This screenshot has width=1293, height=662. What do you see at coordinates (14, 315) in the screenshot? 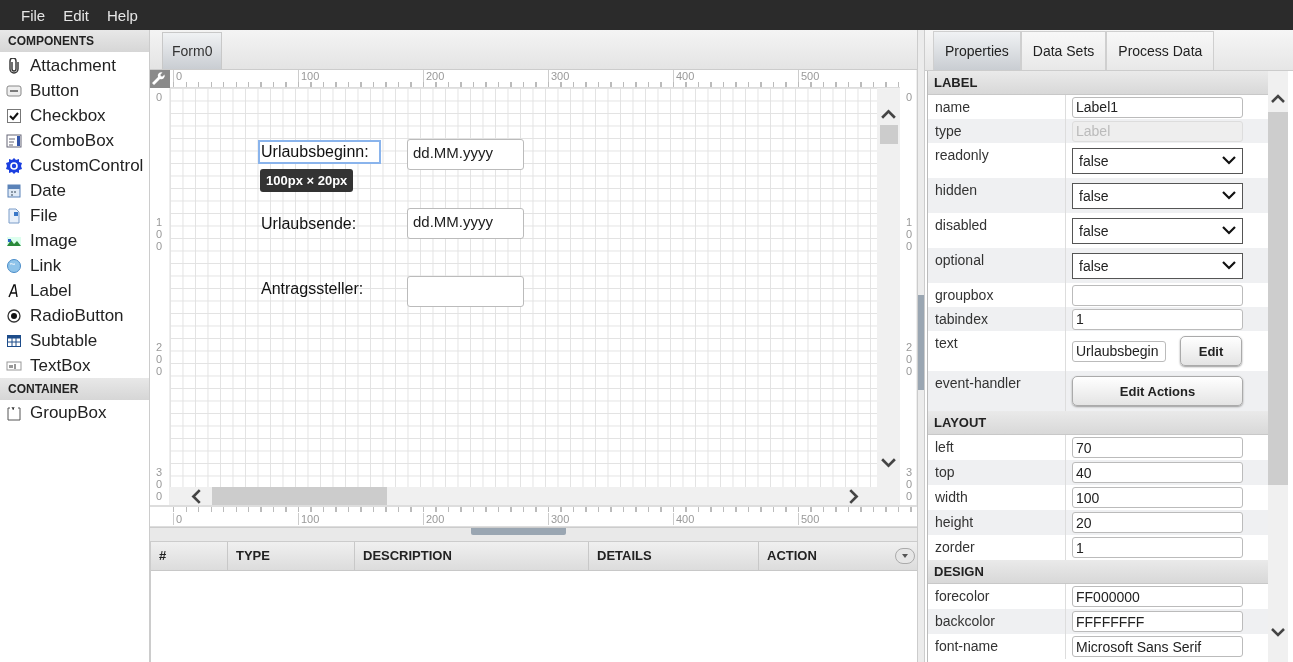
I see `radio-icon` at bounding box center [14, 315].